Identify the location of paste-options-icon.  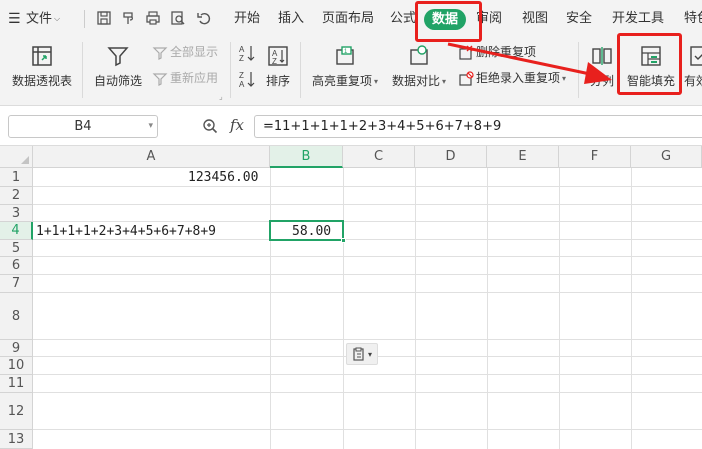
(358, 354).